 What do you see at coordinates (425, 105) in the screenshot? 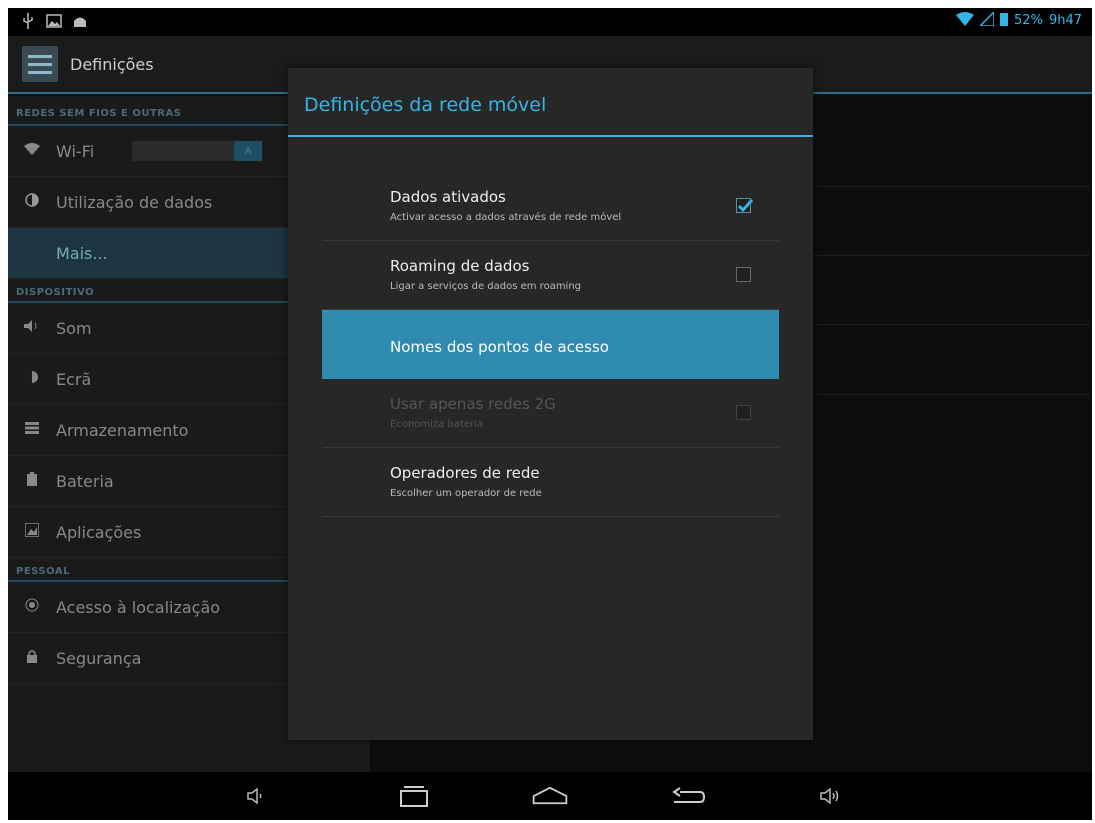
I see `dialog-title: Definições da rede móvel` at bounding box center [425, 105].